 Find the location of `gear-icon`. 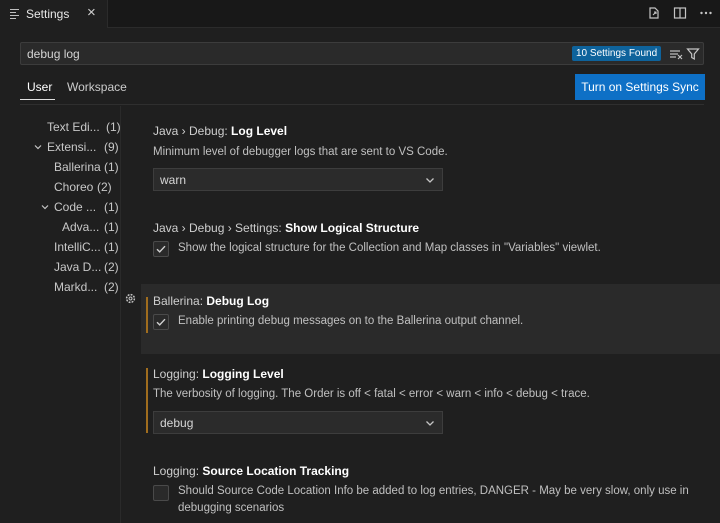

gear-icon is located at coordinates (130, 298).